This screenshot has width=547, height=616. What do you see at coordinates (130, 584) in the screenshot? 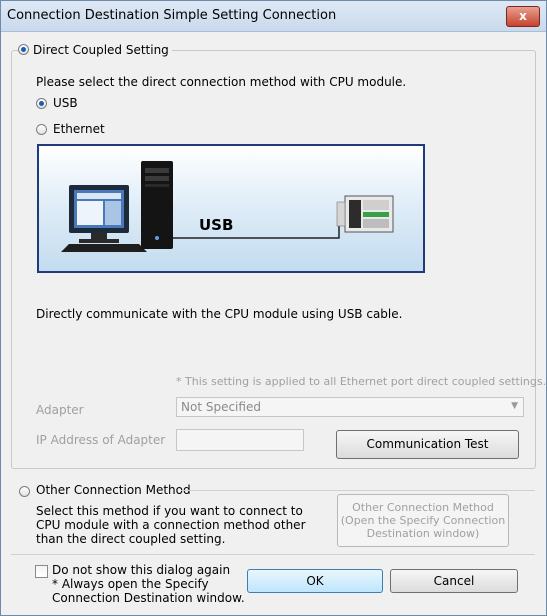
I see `do-not-show-note-1: * Always open the Specify` at bounding box center [130, 584].